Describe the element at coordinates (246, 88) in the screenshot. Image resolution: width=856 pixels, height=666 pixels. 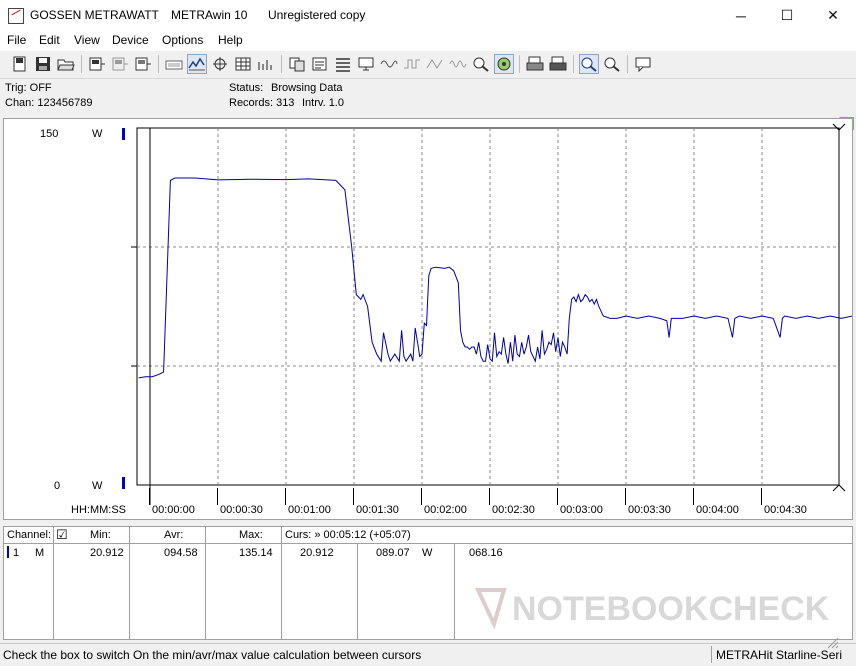
I see `status-label: Status:` at that location.